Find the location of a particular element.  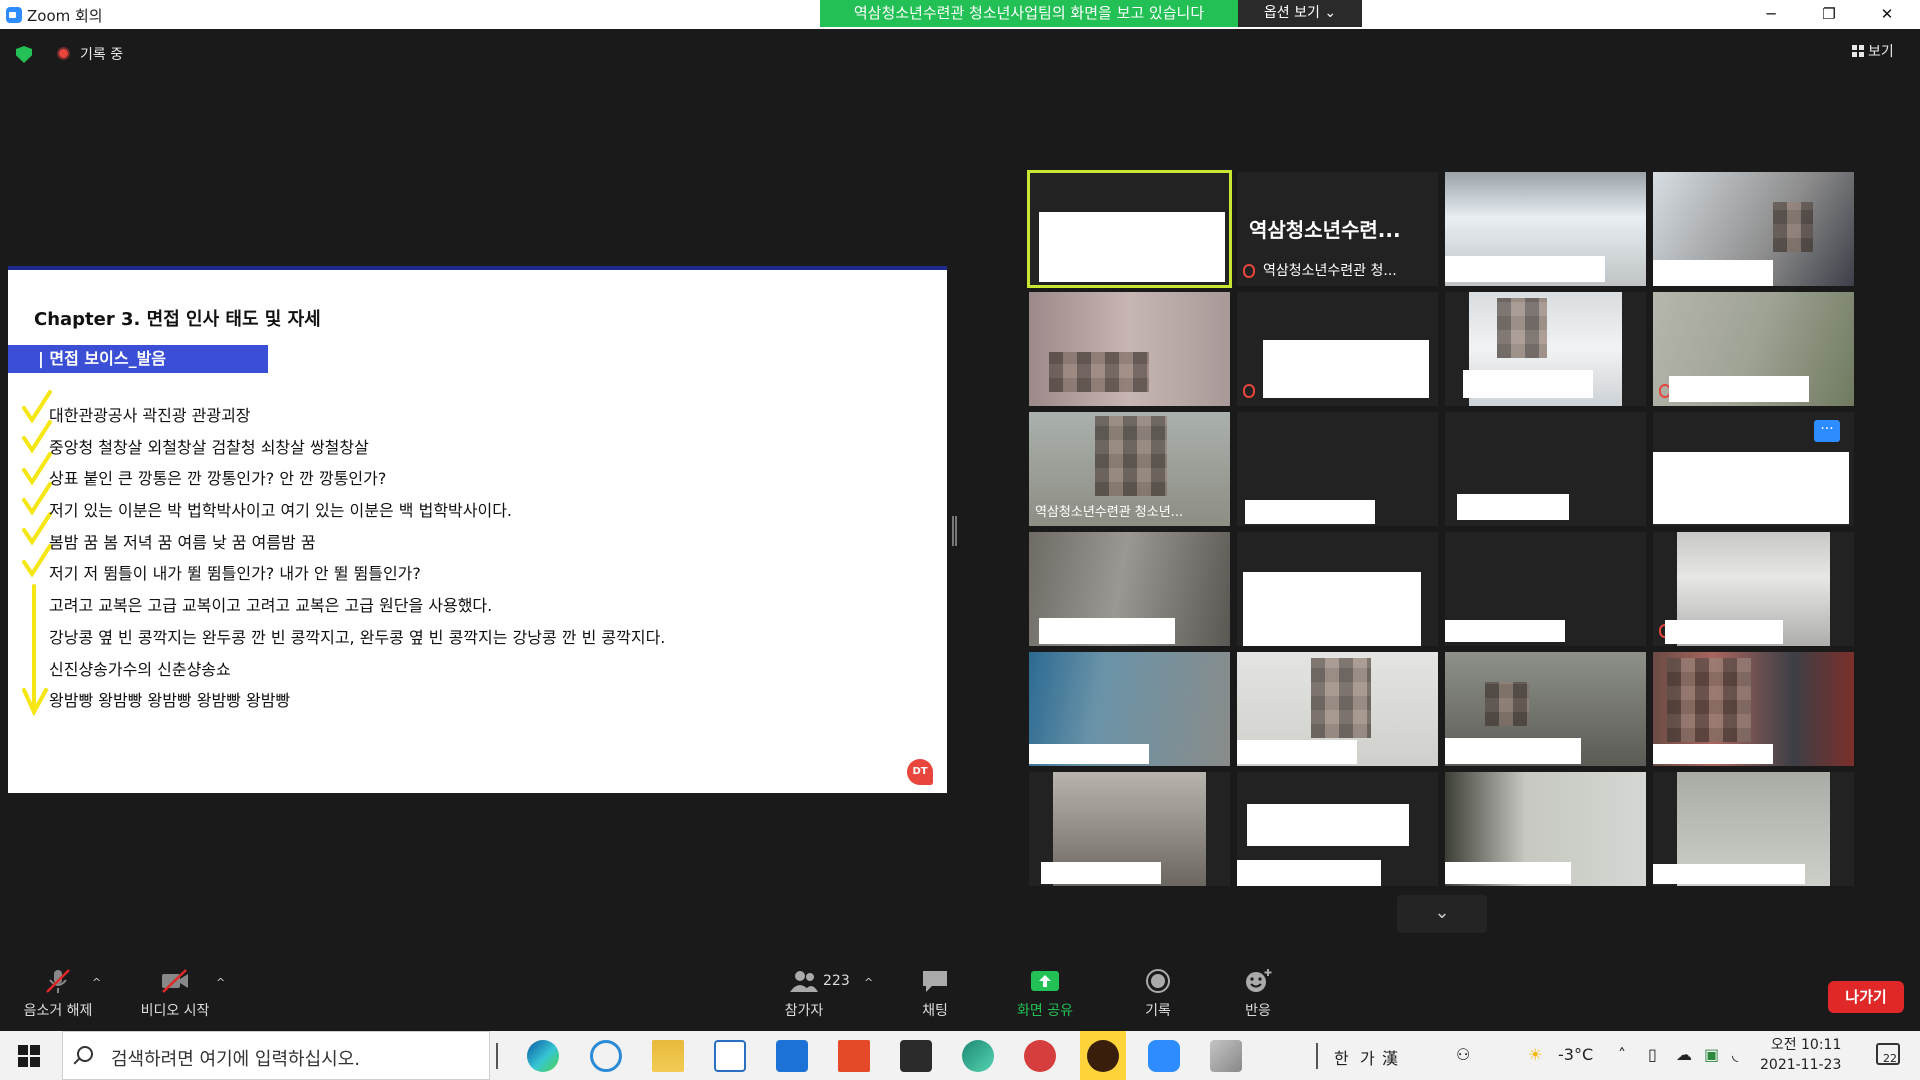

view-button: 보기 is located at coordinates (1873, 51).